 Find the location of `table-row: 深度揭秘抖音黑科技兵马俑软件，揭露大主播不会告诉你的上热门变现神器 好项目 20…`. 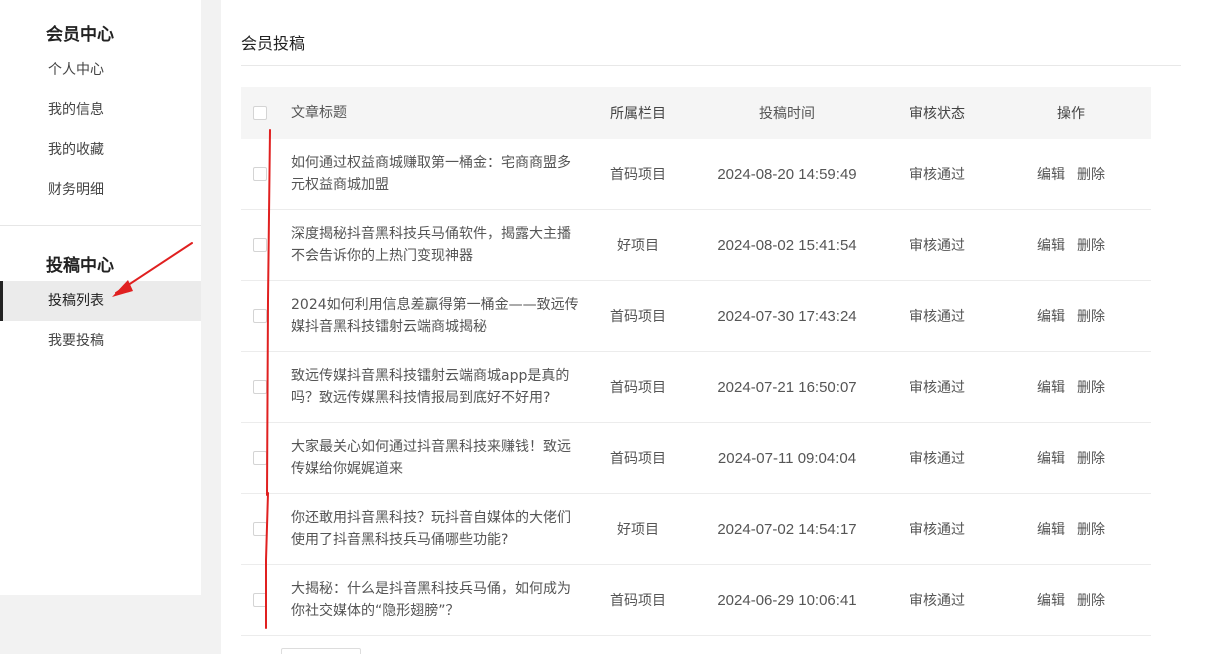

table-row: 深度揭秘抖音黑科技兵马俑软件，揭露大主播不会告诉你的上热门变现神器 好项目 20… is located at coordinates (696, 245).